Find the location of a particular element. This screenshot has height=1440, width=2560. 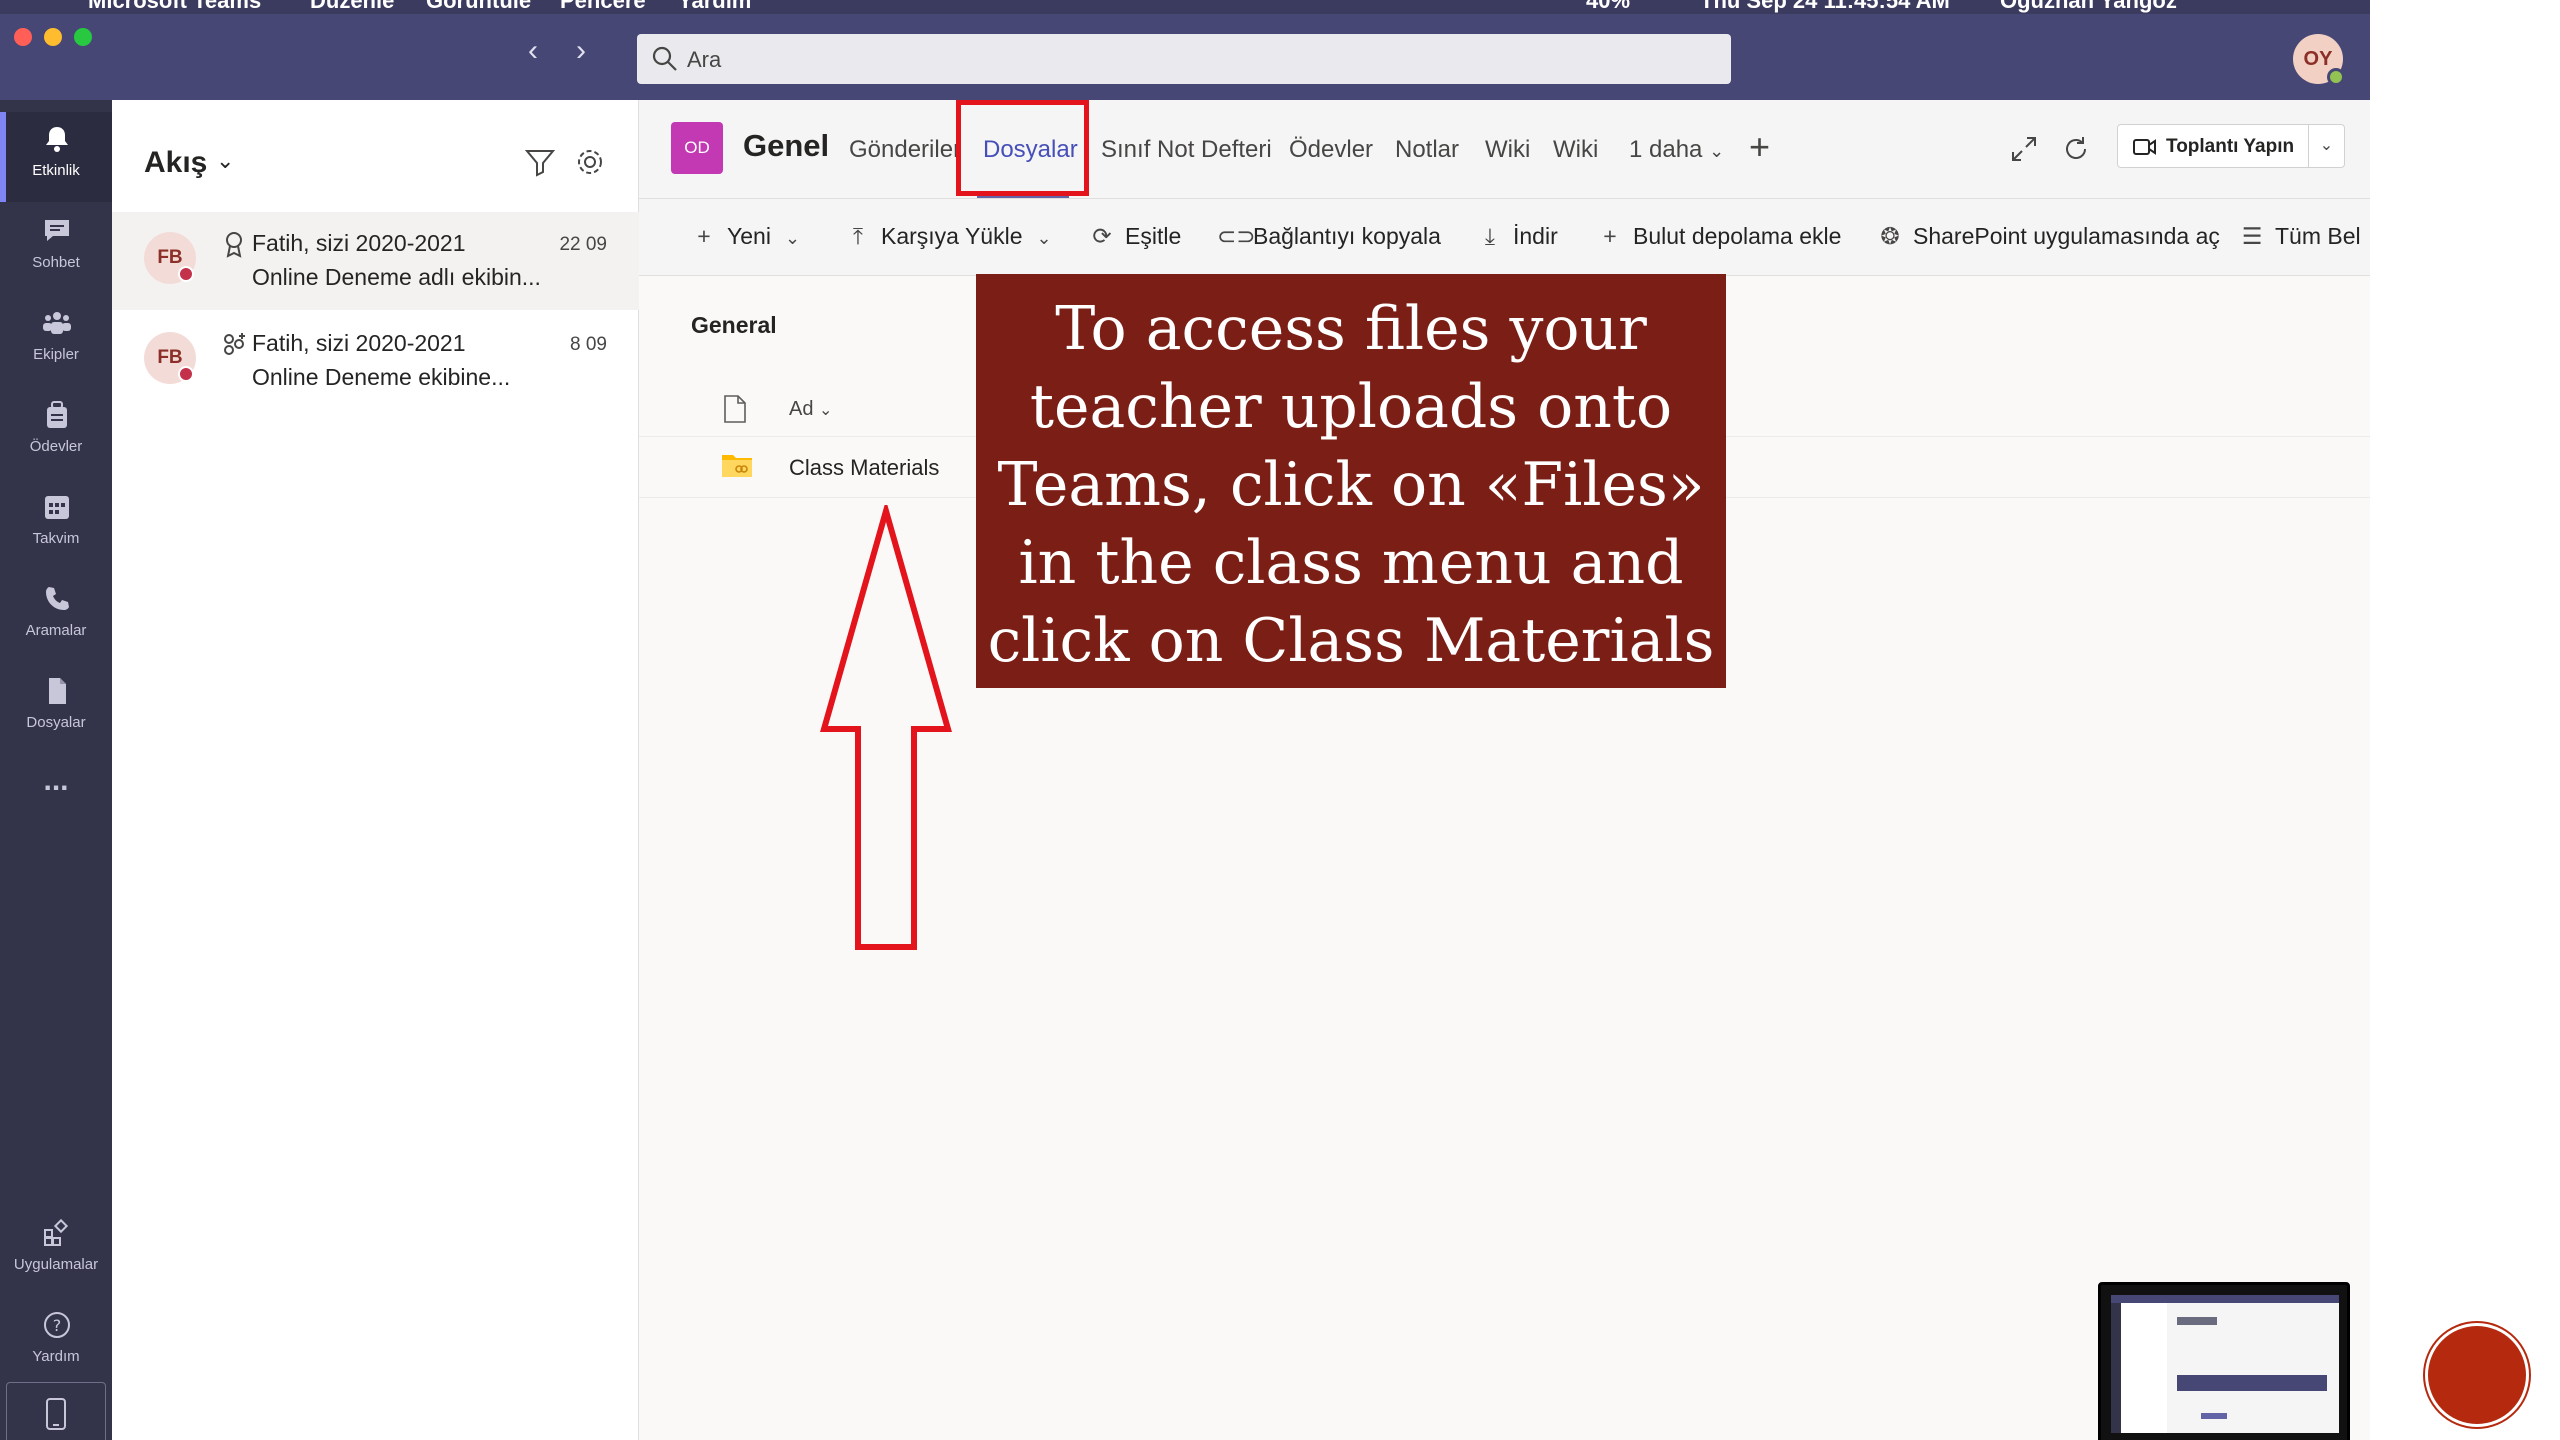

all-documents-button: ☰ Tüm Bel is located at coordinates (2300, 236).